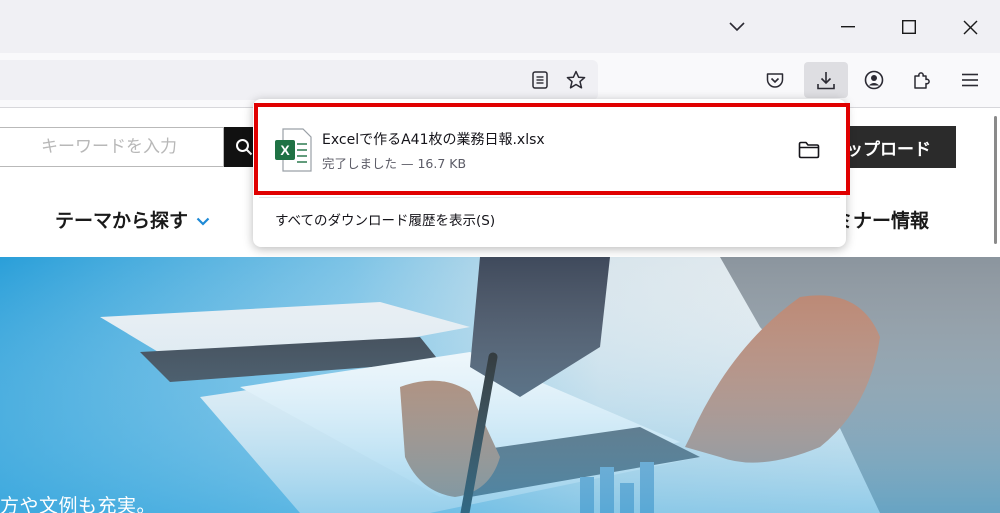 This screenshot has width=1000, height=513. I want to click on maximize-button, so click(909, 27).